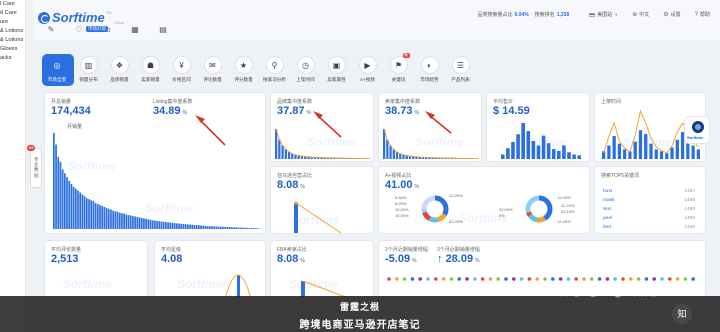 The image size is (720, 332). I want to click on left-strip-item: ure, so click(12, 22).